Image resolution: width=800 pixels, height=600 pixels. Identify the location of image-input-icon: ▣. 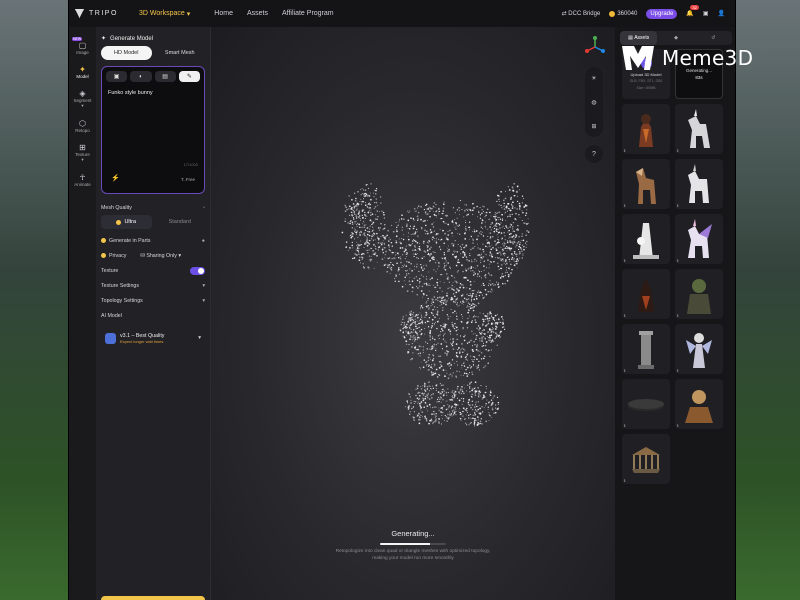
(117, 76).